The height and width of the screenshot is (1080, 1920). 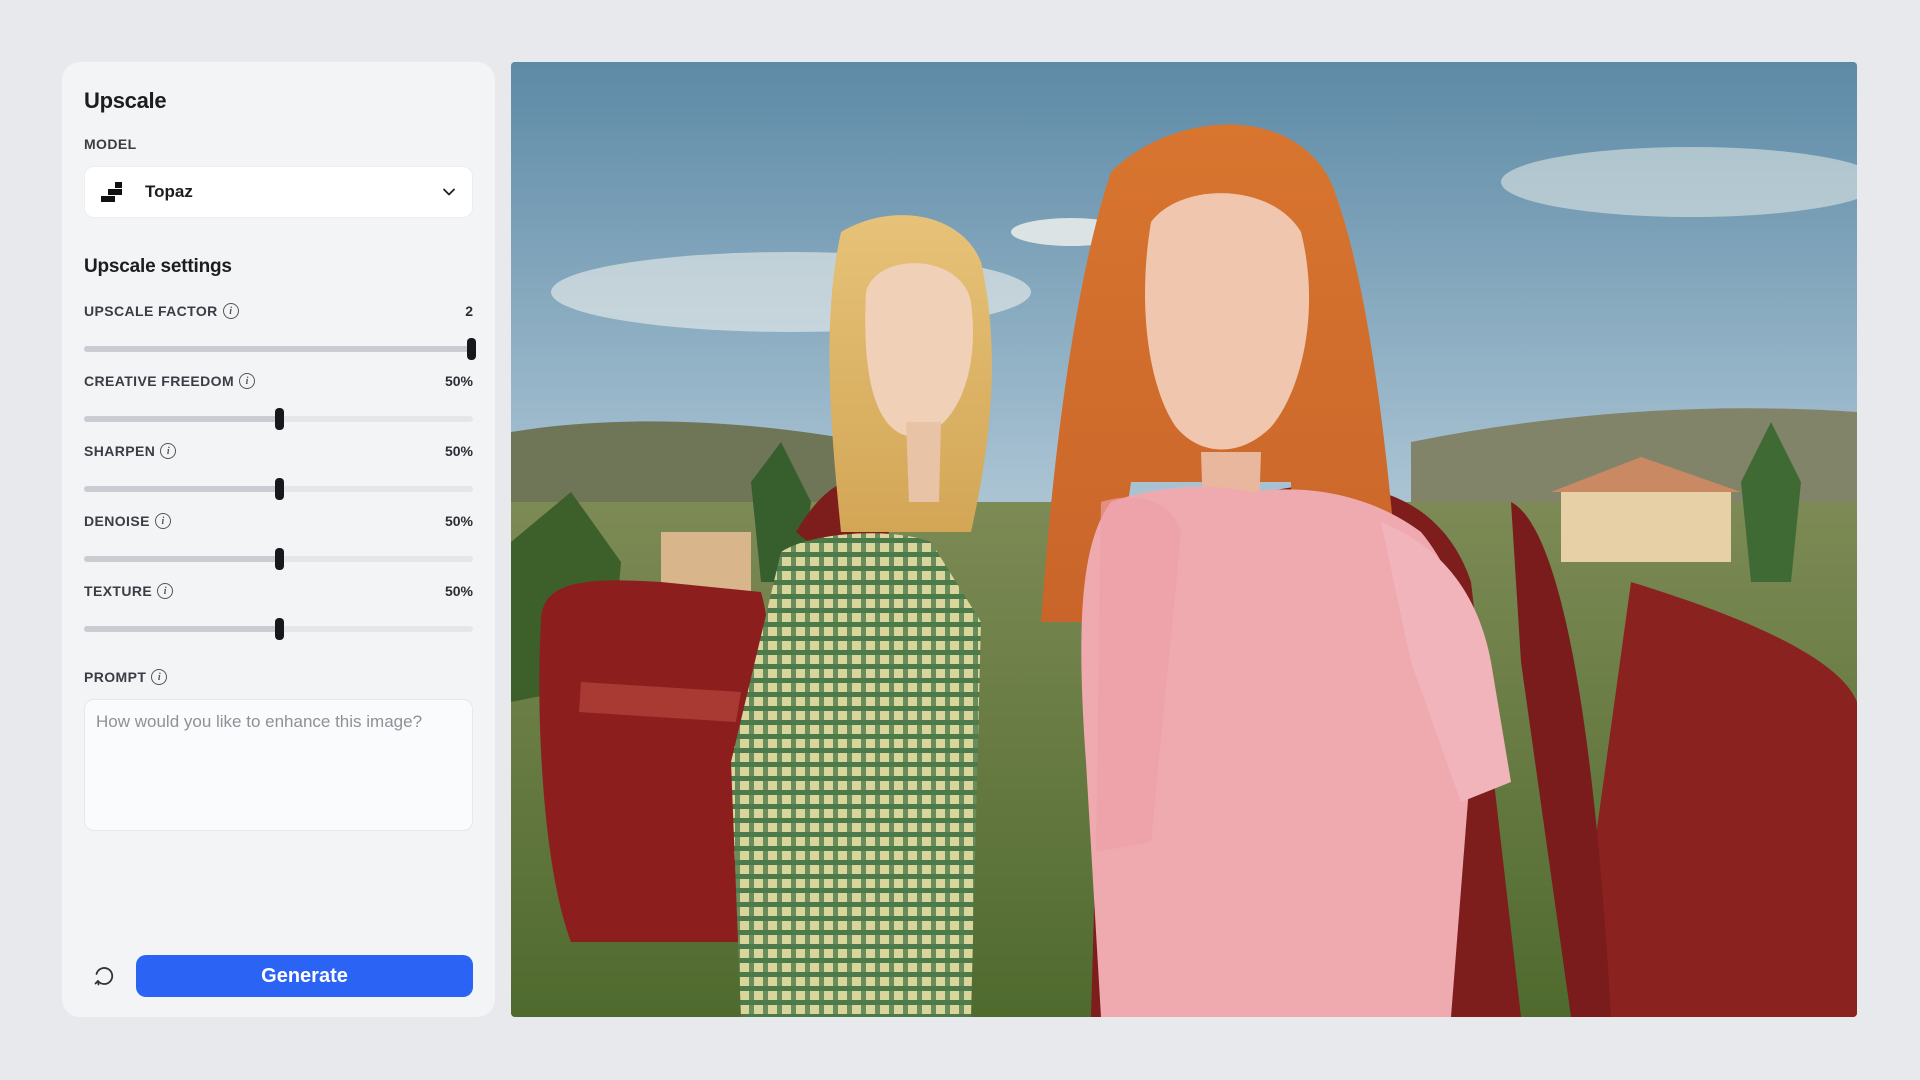 I want to click on panel-title: Upscale, so click(x=125, y=100).